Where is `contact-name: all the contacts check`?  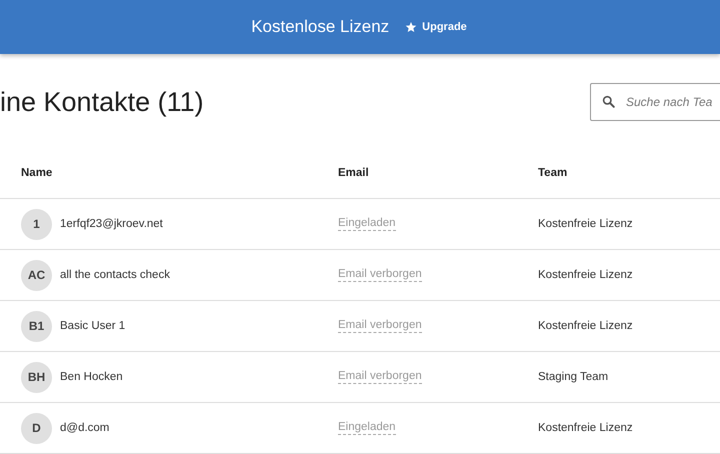 contact-name: all the contacts check is located at coordinates (115, 275).